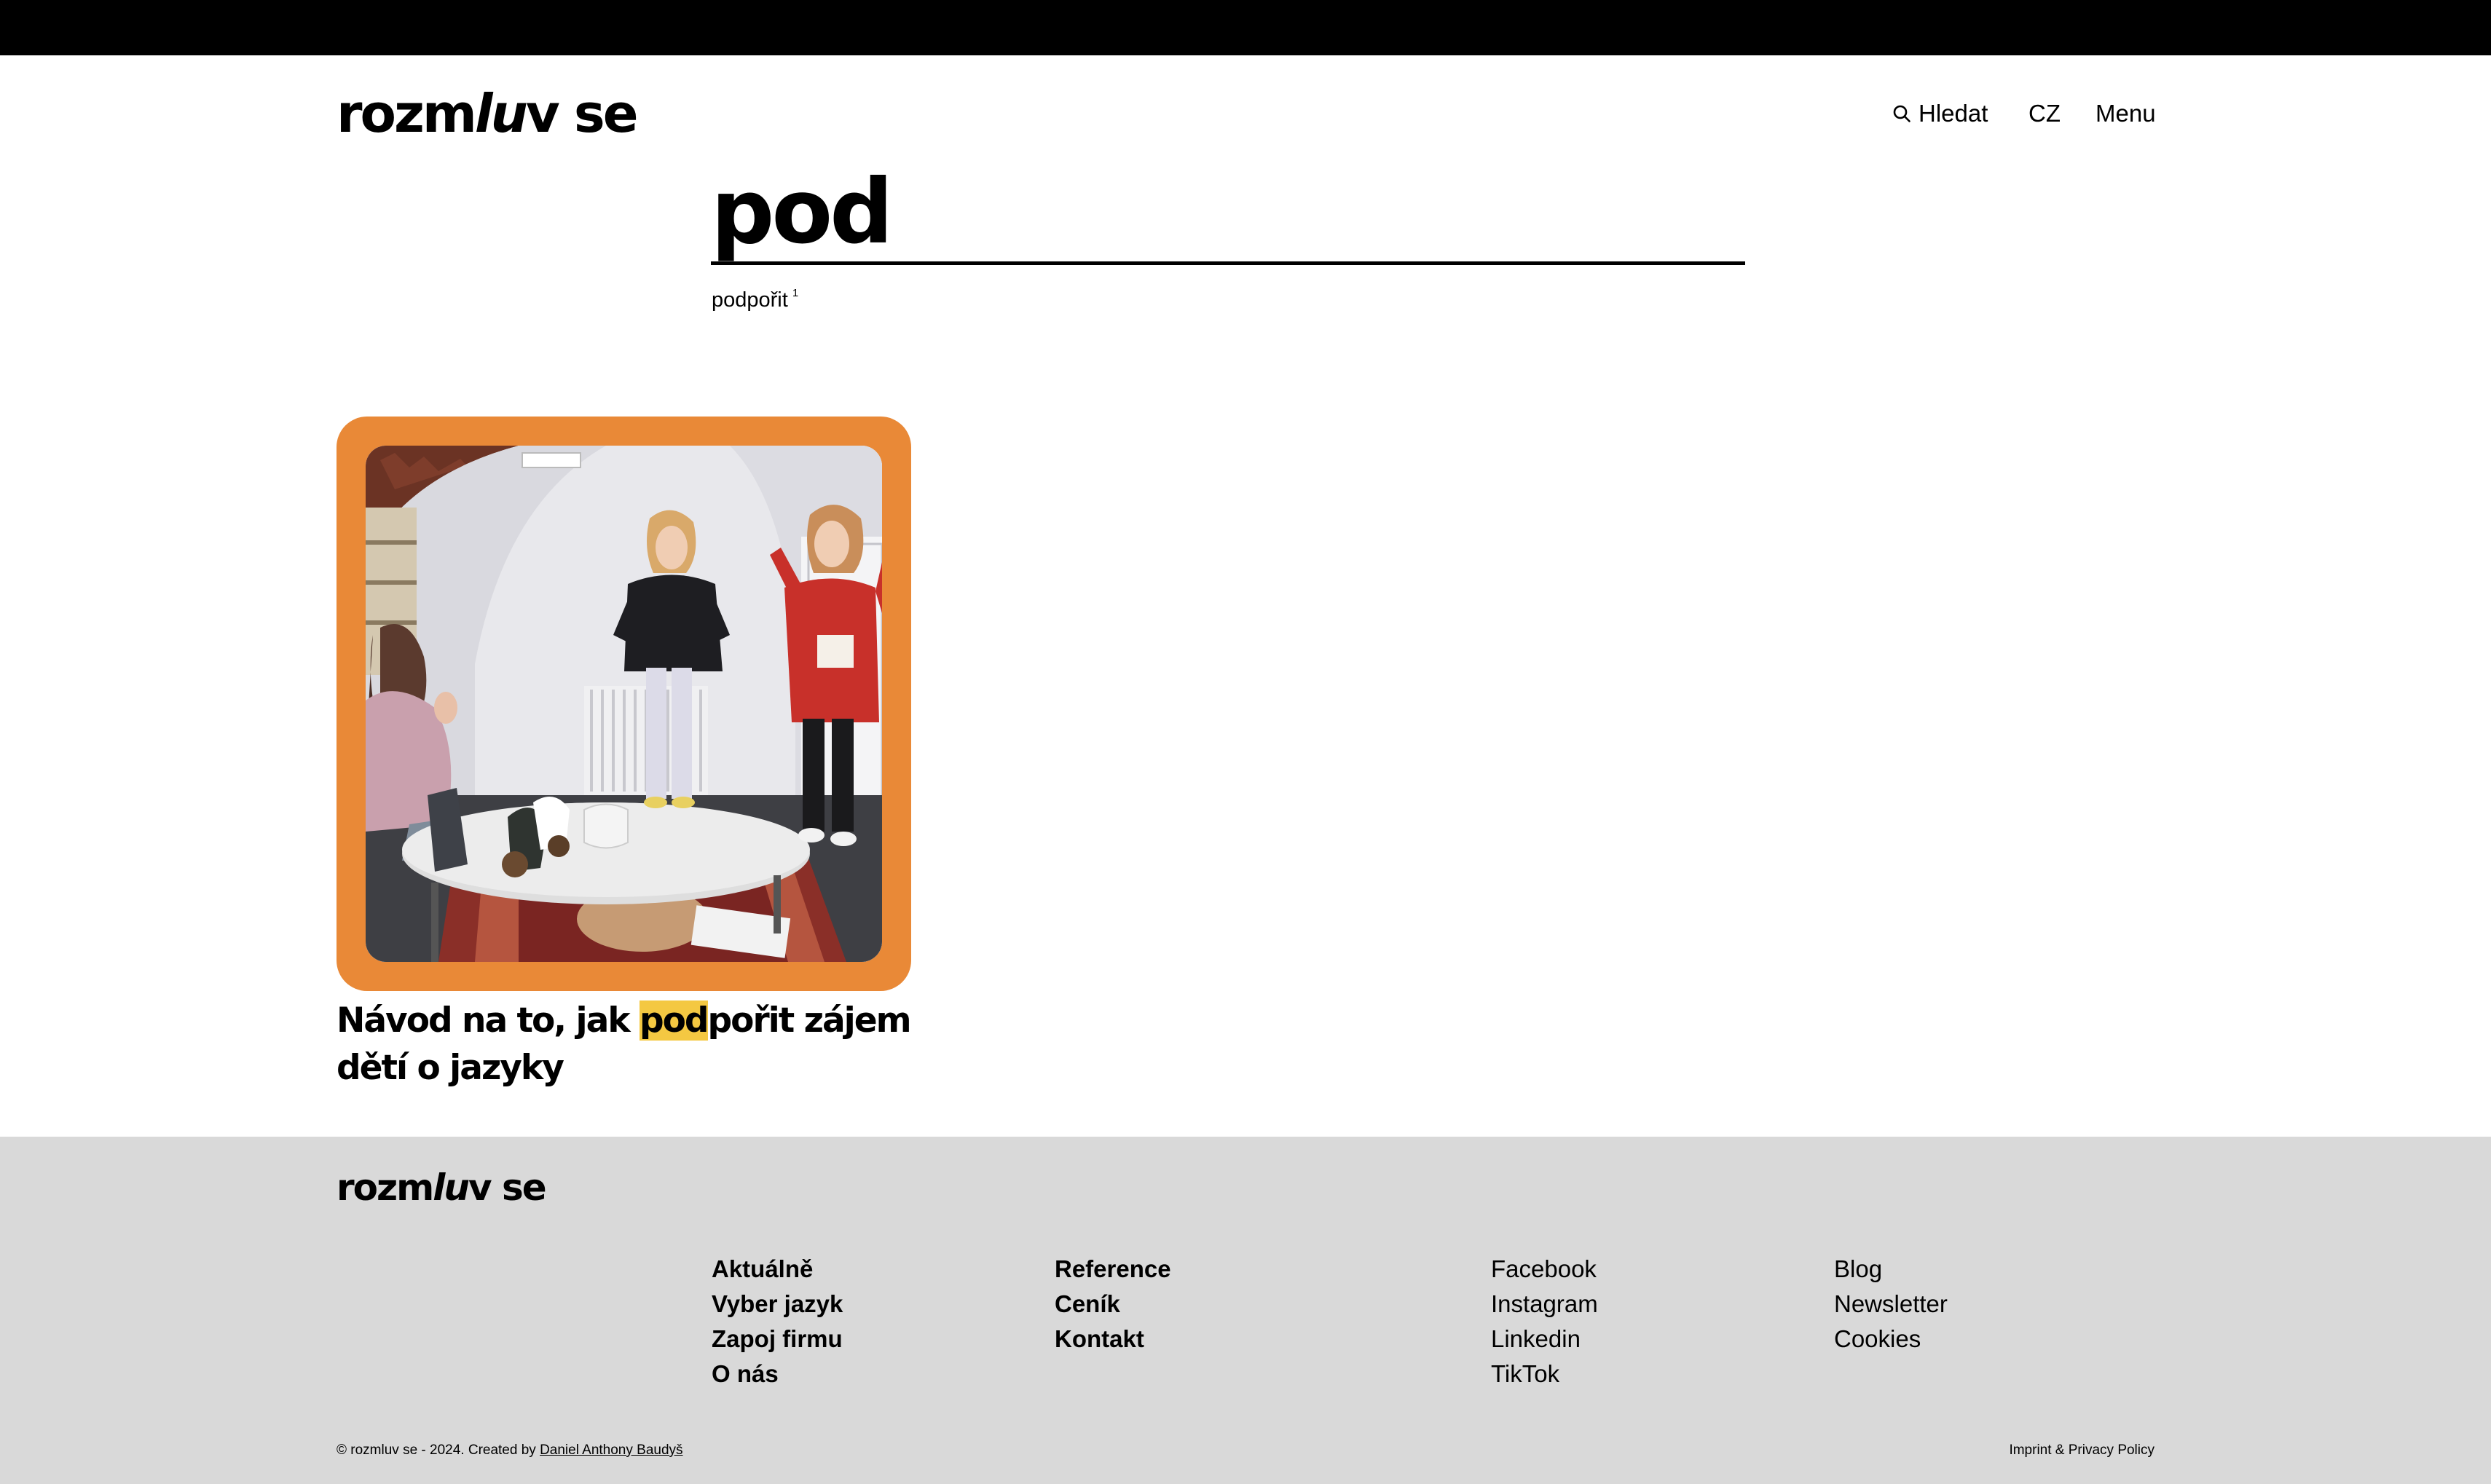 This screenshot has width=2491, height=1484. I want to click on footer-link-kontakt: Kontakt, so click(1113, 1339).